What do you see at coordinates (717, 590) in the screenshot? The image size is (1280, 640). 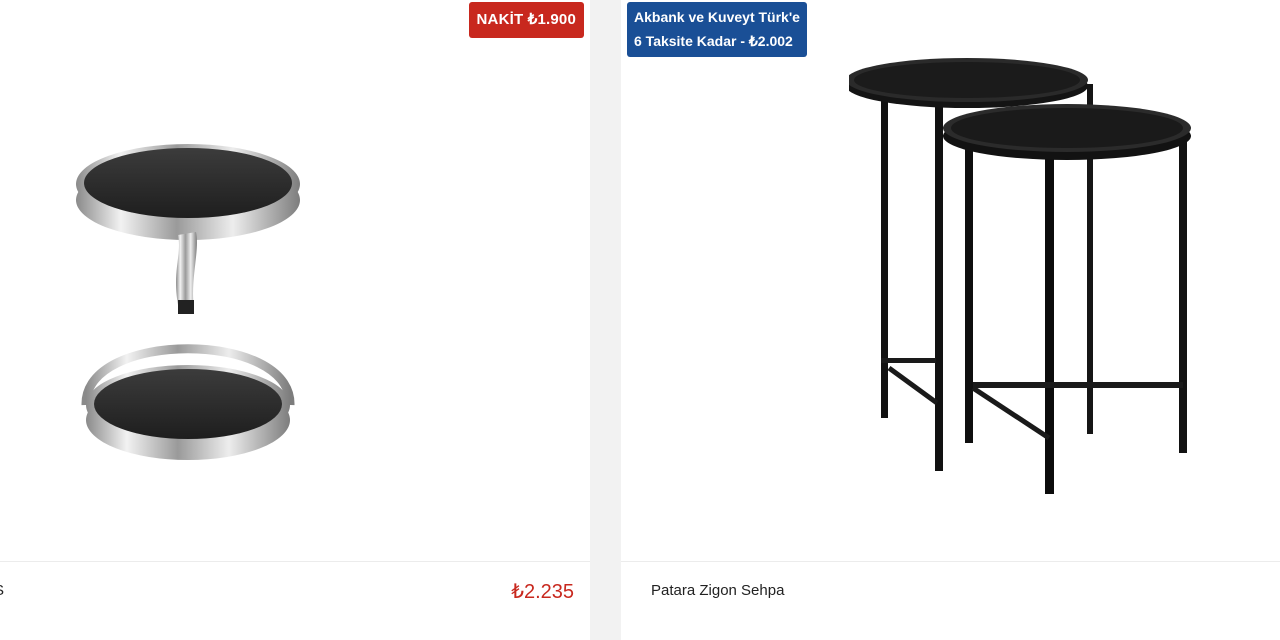 I see `product-name: Patara Zigon Sehpa` at bounding box center [717, 590].